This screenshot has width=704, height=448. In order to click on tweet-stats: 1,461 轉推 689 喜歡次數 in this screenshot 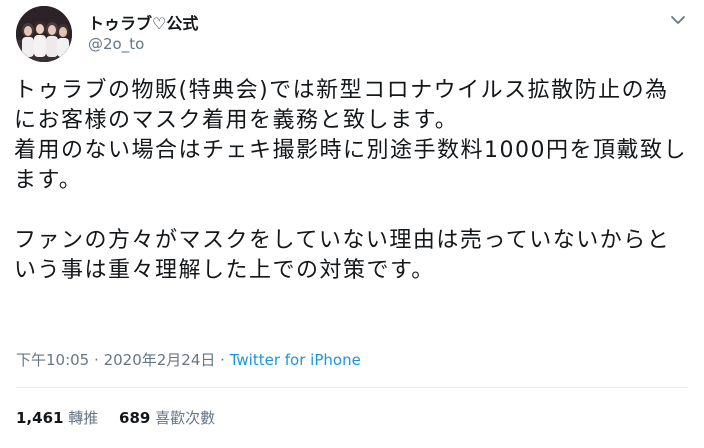, I will do `click(123, 417)`.